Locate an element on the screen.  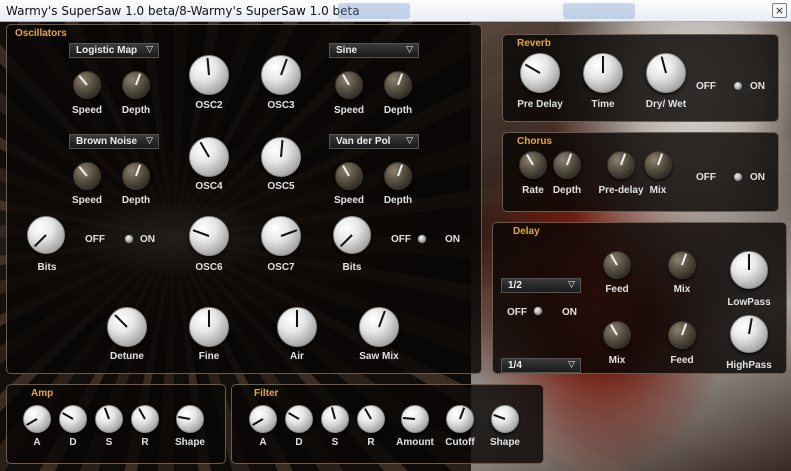
osc5-knob is located at coordinates (281, 157).